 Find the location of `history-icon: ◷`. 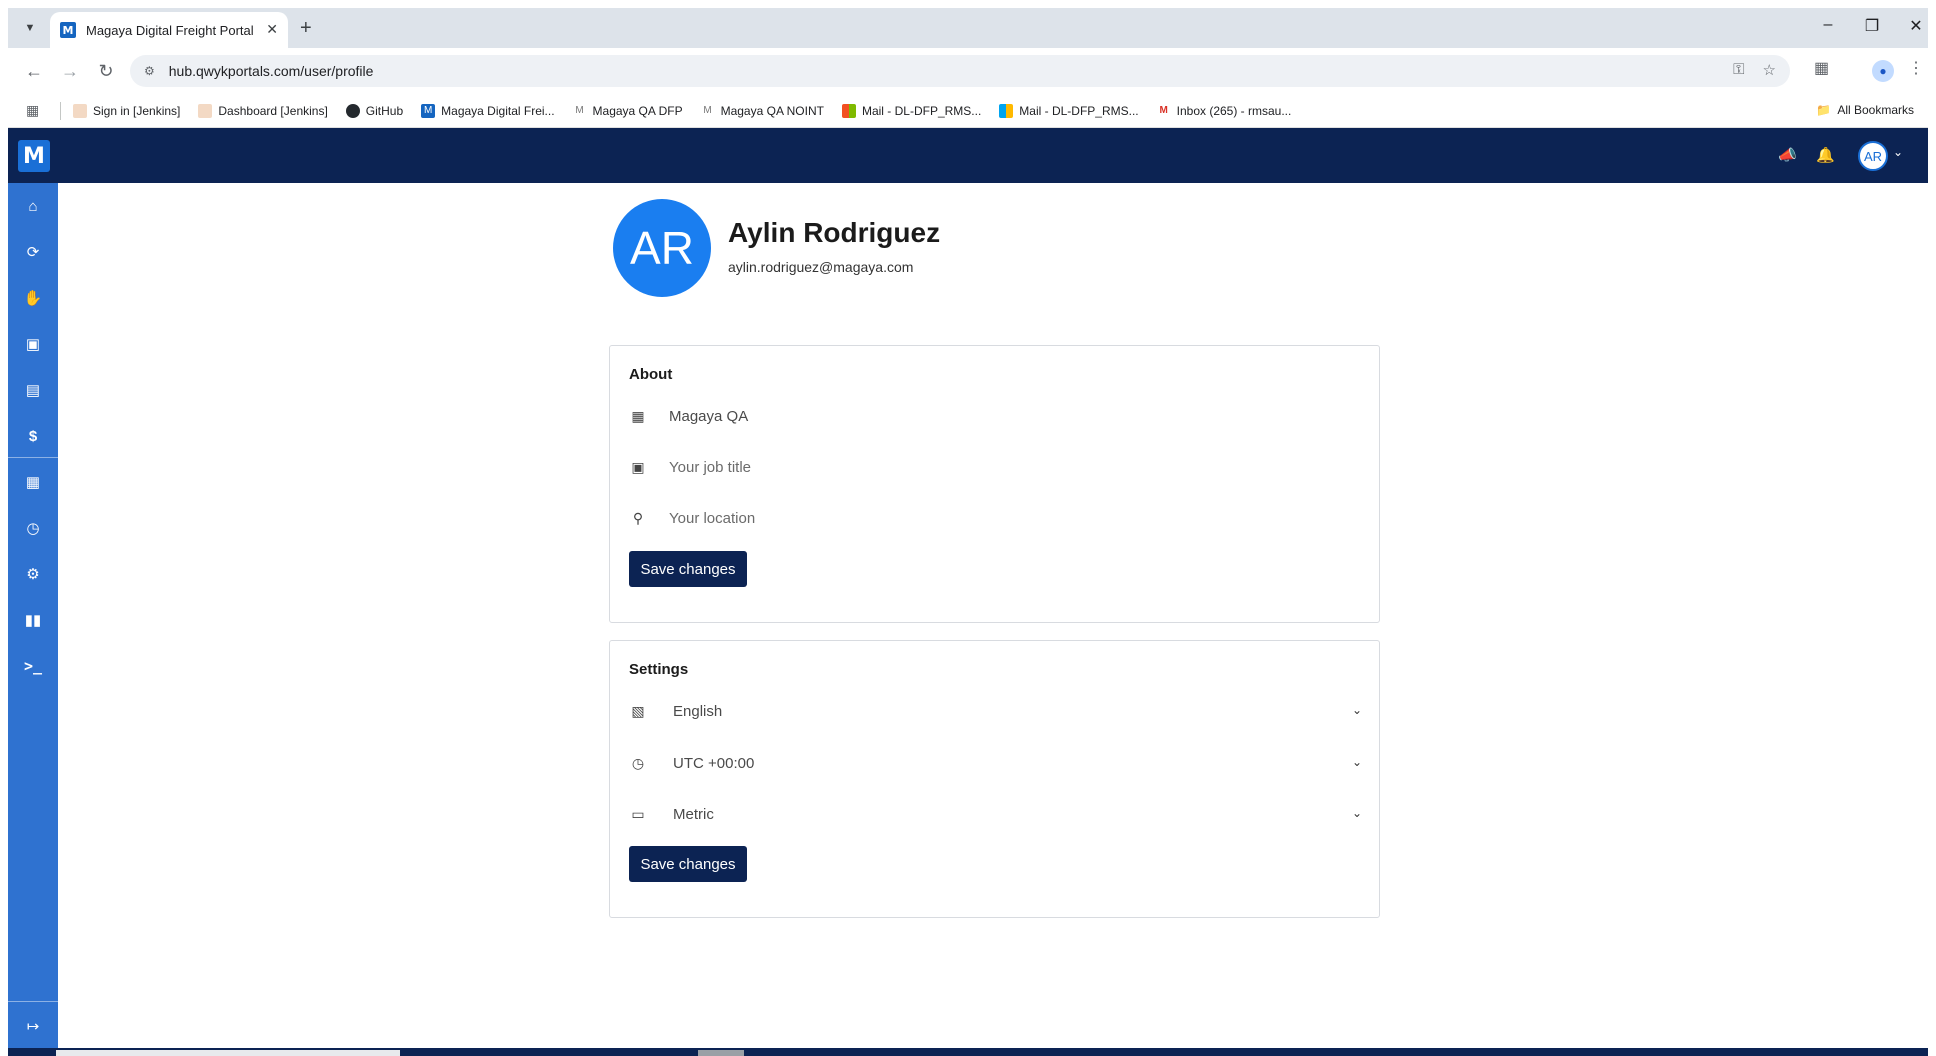

history-icon: ◷ is located at coordinates (33, 528).